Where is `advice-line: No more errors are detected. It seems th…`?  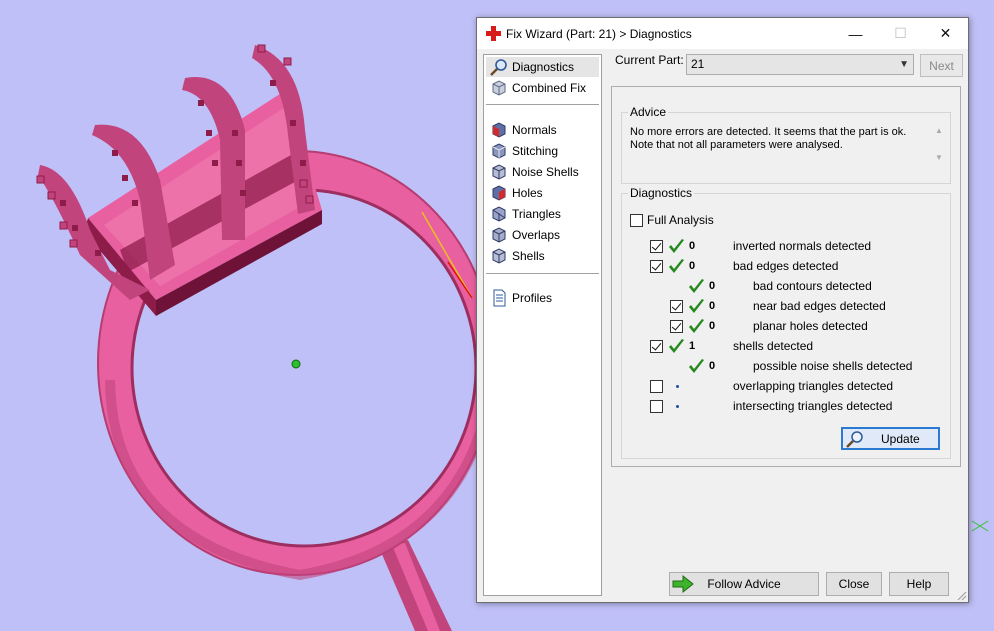 advice-line: No more errors are detected. It seems th… is located at coordinates (768, 132).